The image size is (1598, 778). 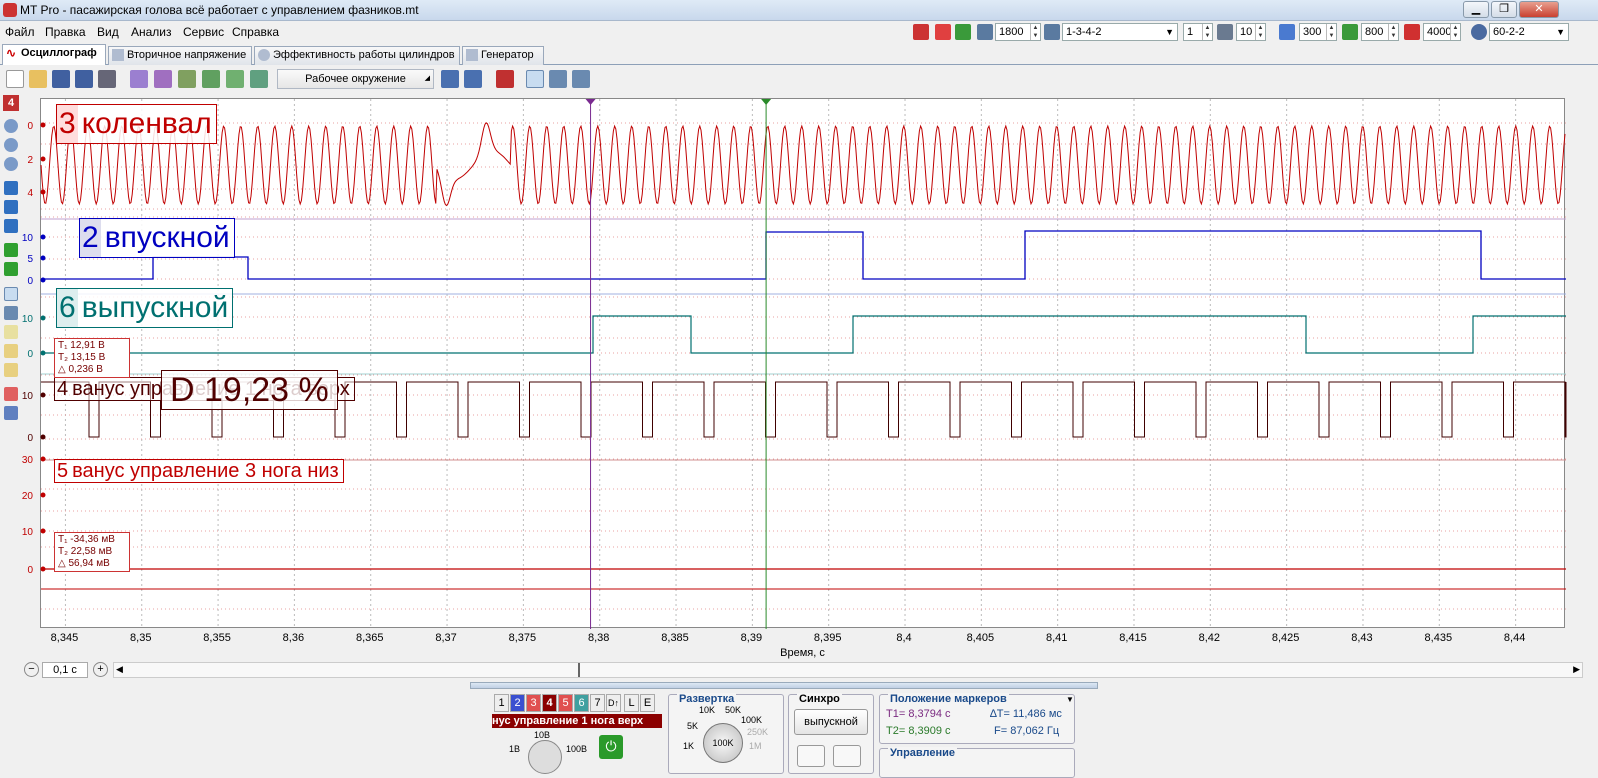 I want to click on rpm-spinner: 1800 ▲ ▼, so click(x=1018, y=32).